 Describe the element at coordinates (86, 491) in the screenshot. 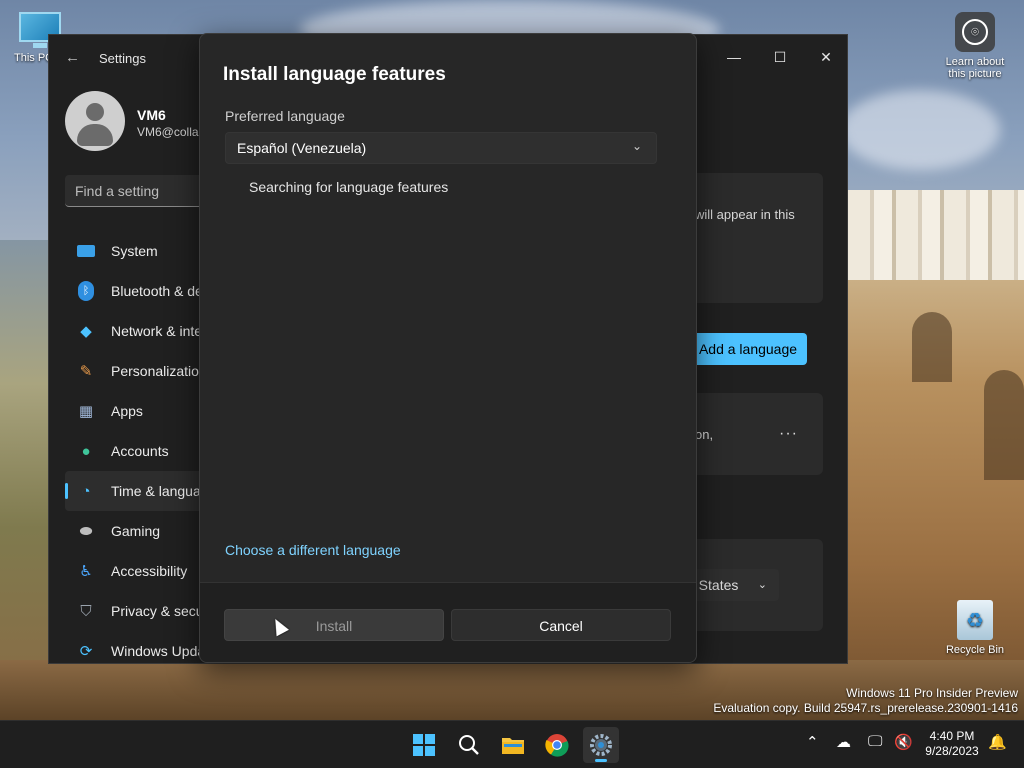

I see `time-language-icon: ◔` at that location.